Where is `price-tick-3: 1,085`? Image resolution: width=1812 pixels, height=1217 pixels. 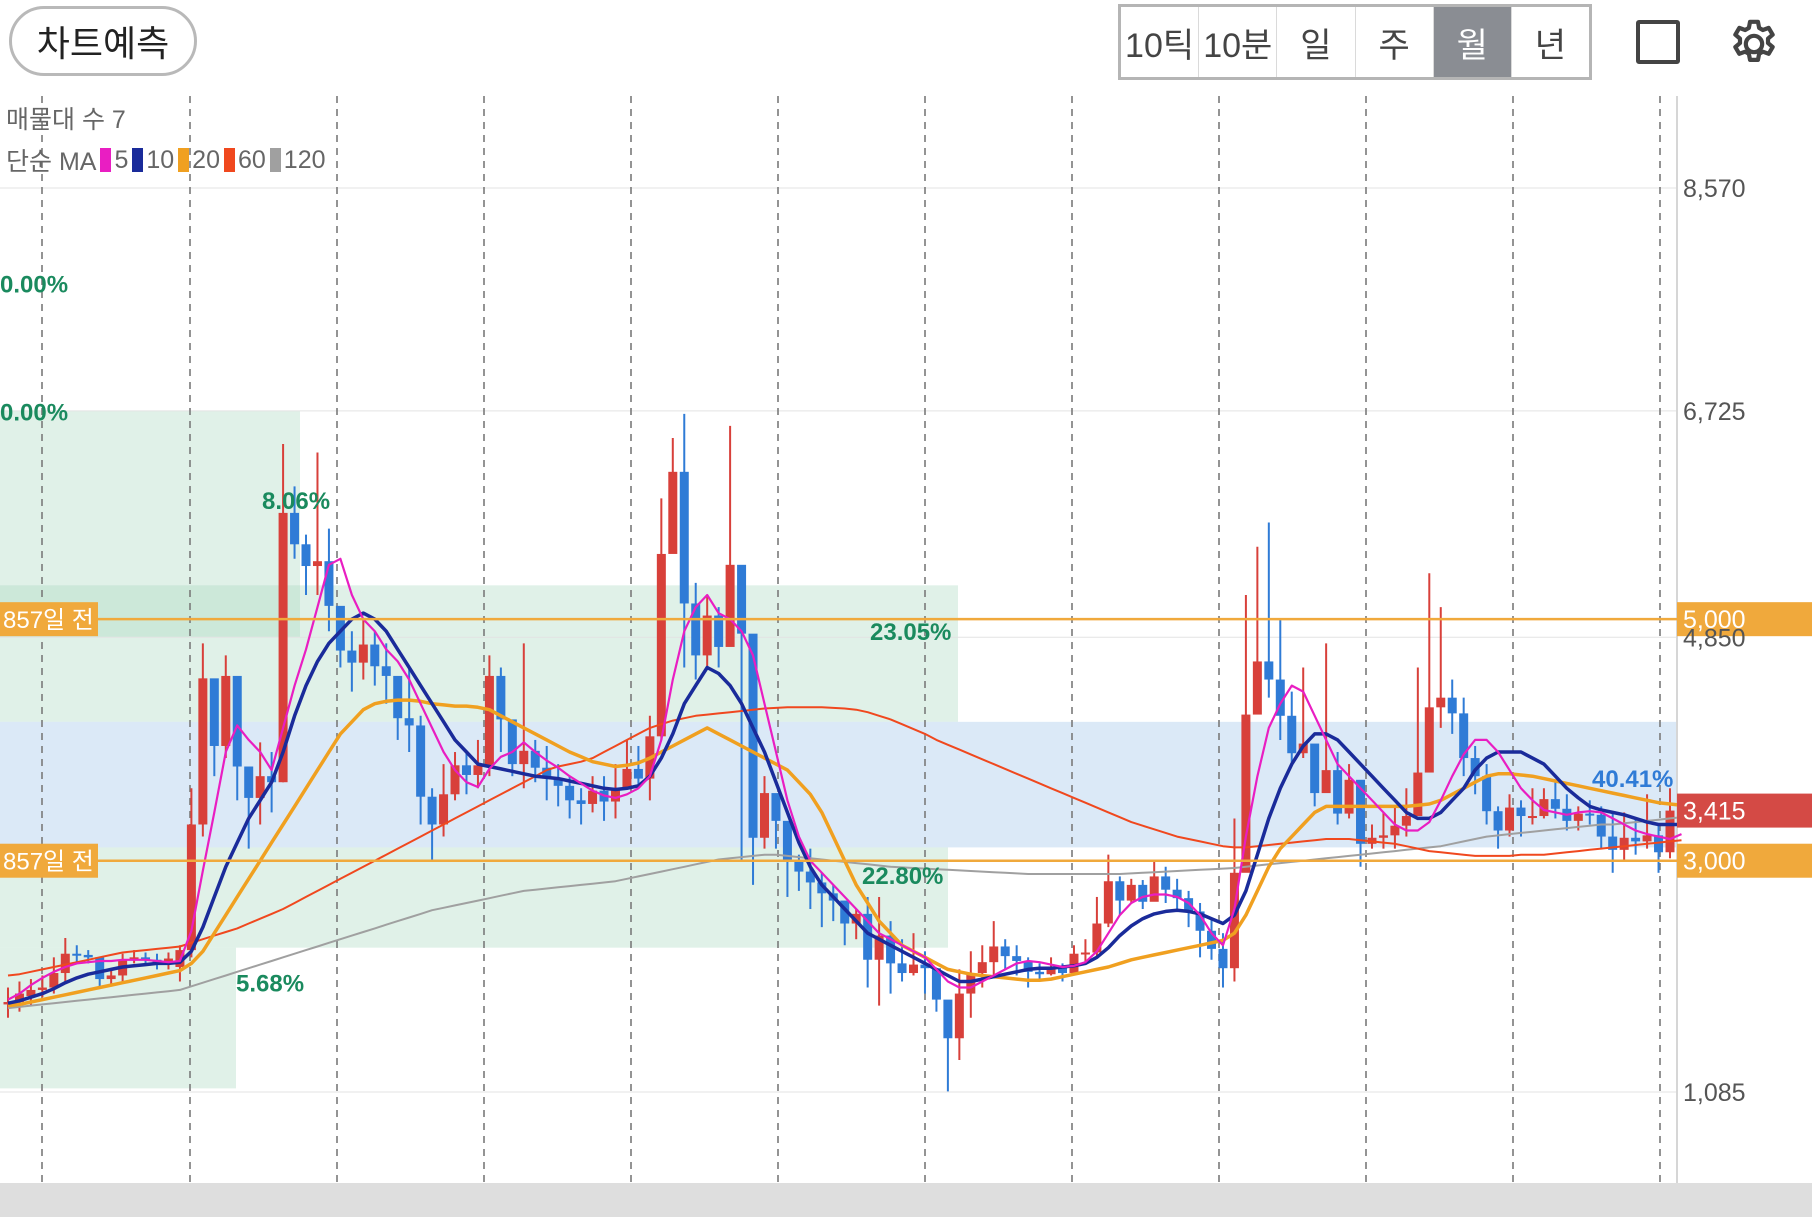 price-tick-3: 1,085 is located at coordinates (1714, 1093).